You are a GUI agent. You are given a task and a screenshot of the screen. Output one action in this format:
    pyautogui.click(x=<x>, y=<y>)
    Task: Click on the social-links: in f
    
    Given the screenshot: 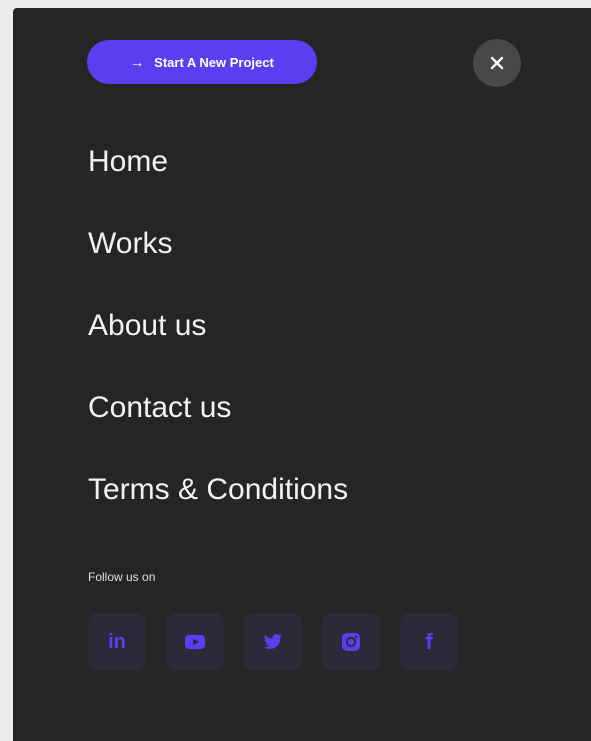 What is the action you would take?
    pyautogui.click(x=273, y=642)
    